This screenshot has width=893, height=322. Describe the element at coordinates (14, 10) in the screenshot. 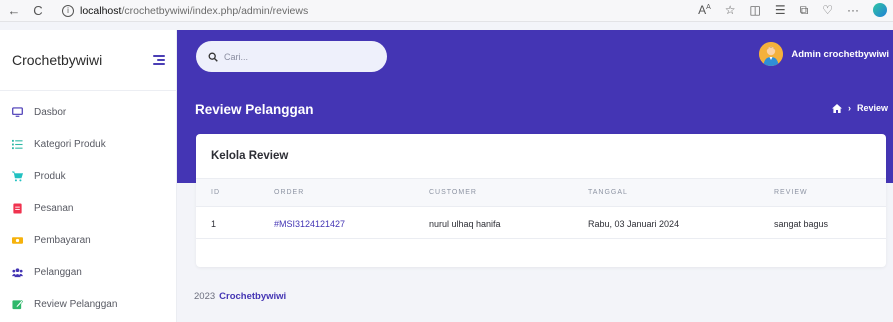

I see `back-icon: ←` at that location.